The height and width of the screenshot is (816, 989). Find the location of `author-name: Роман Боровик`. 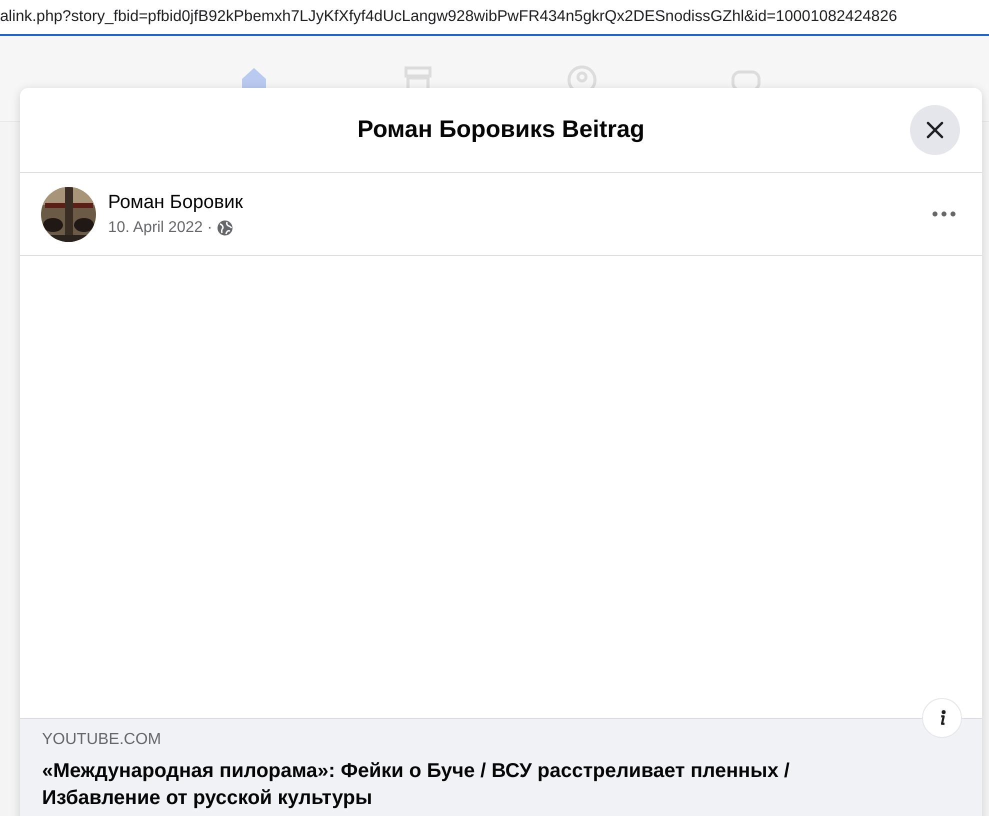

author-name: Роман Боровик is located at coordinates (175, 203).